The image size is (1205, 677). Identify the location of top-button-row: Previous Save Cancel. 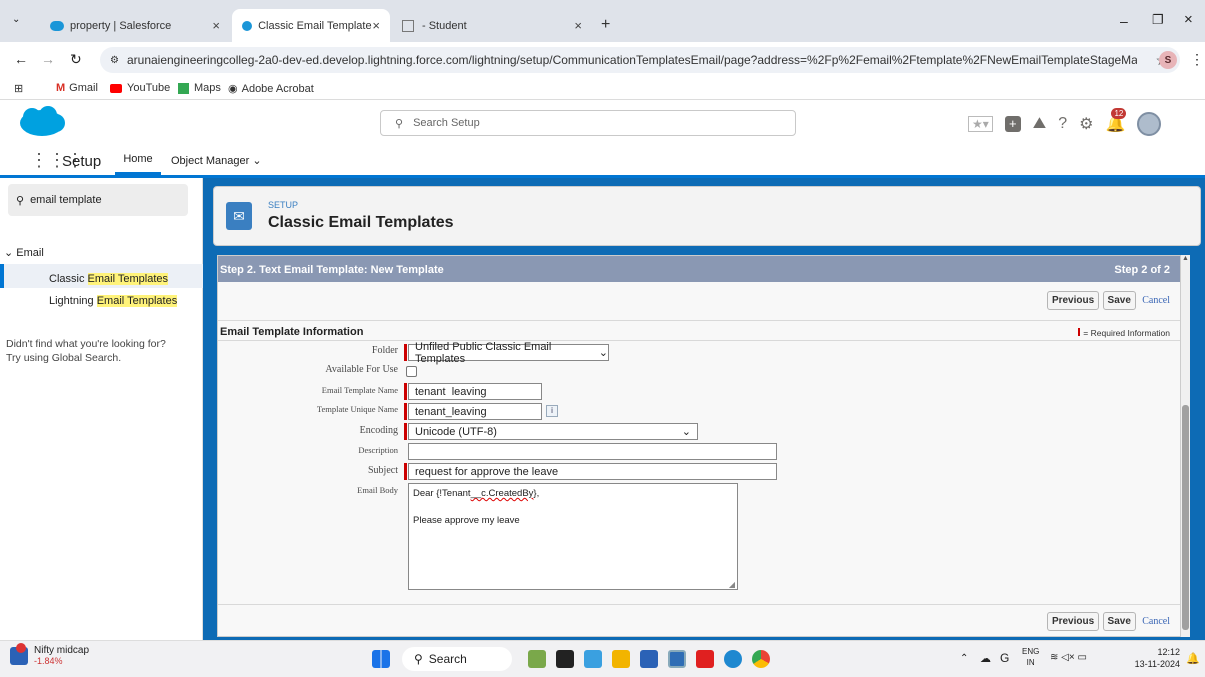
(1108, 300).